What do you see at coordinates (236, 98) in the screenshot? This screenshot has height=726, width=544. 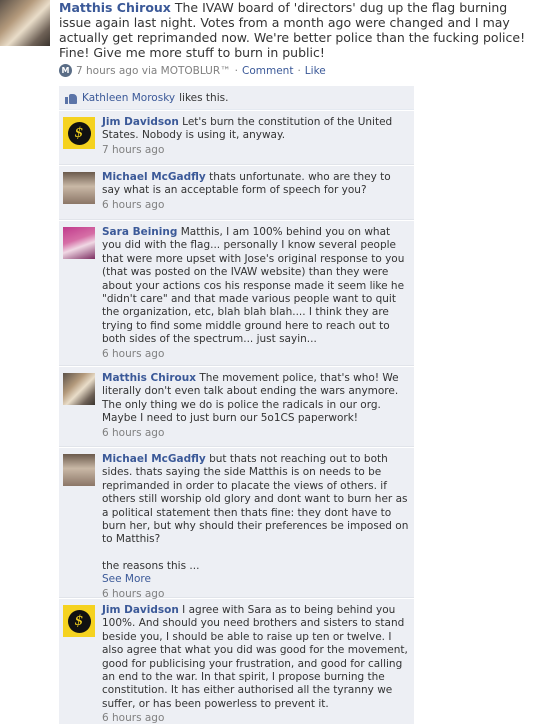 I see `likes-row: Kathleen Morosky likes this.` at bounding box center [236, 98].